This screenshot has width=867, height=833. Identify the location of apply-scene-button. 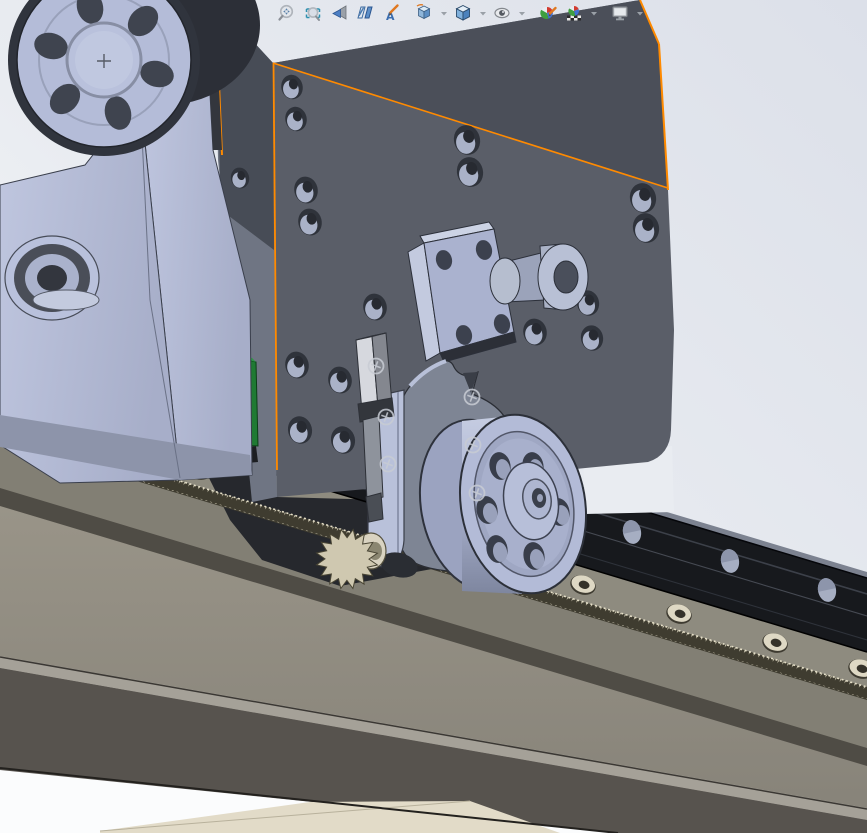
(574, 13).